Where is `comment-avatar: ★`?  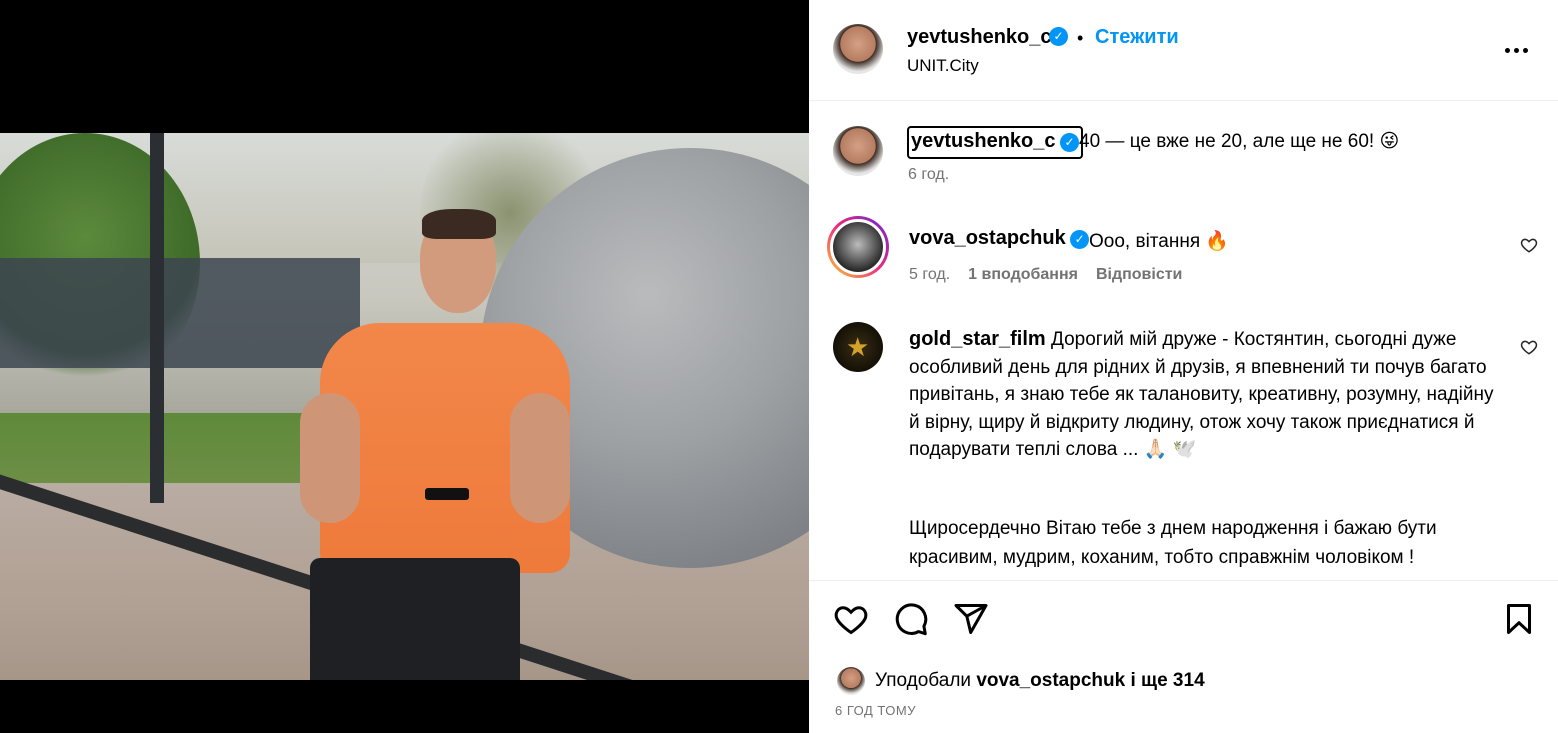 comment-avatar: ★ is located at coordinates (858, 347).